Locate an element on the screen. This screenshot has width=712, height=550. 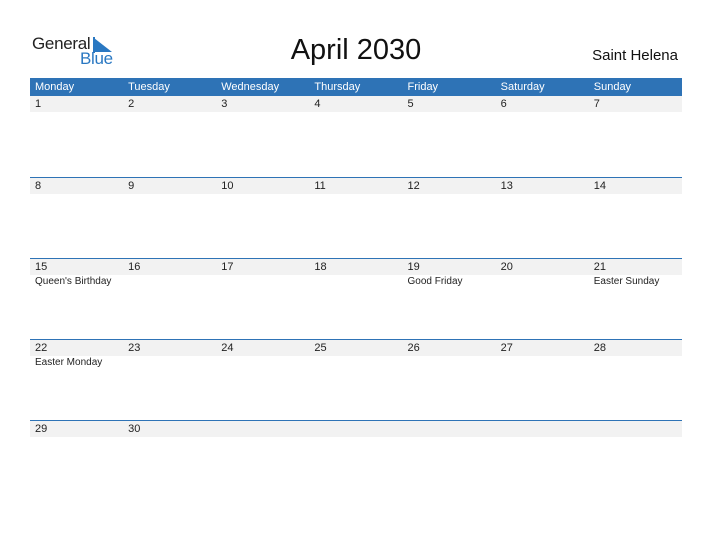
weekday-sunday: Sunday is located at coordinates (612, 87).